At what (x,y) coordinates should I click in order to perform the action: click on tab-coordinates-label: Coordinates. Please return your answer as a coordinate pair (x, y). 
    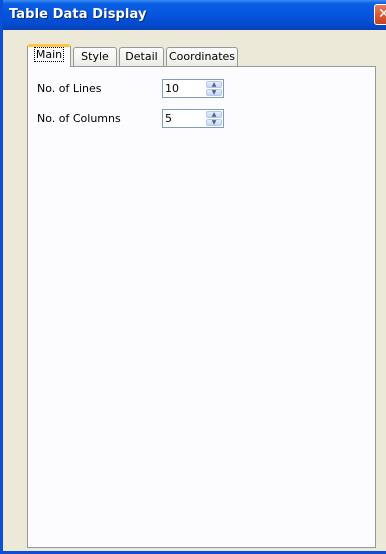
    Looking at the image, I should click on (202, 56).